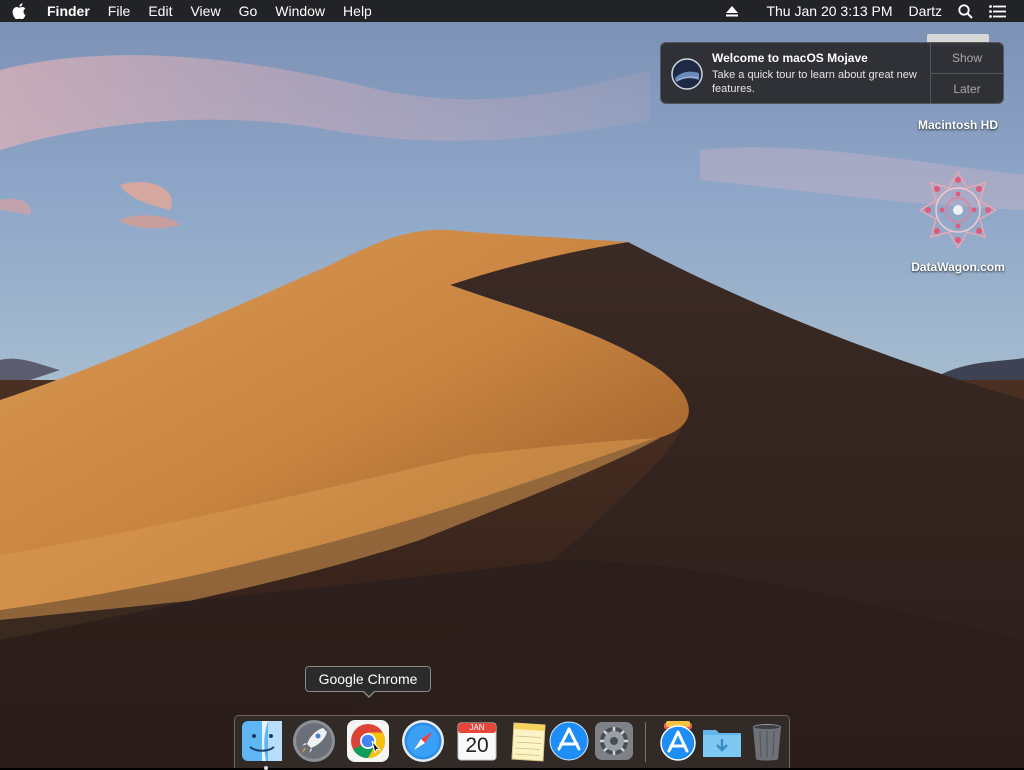  I want to click on trash-icon, so click(767, 742).